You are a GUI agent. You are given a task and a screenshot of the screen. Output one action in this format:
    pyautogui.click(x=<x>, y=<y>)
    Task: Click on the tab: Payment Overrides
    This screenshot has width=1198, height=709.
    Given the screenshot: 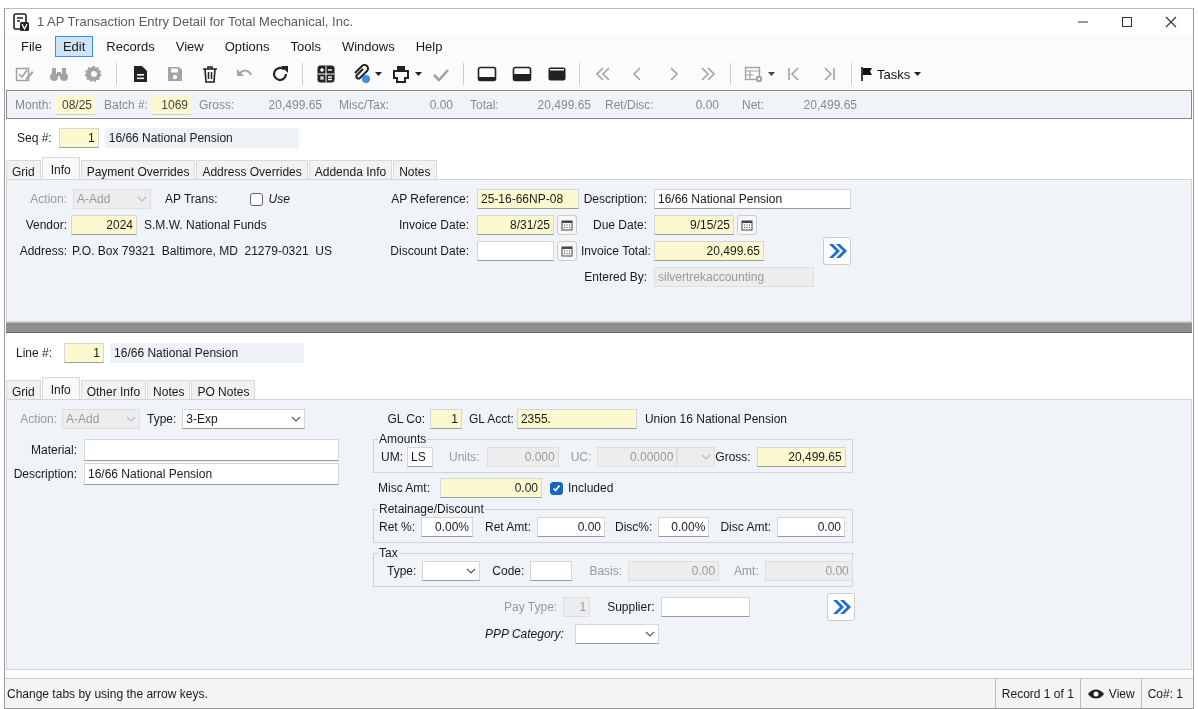 What is the action you would take?
    pyautogui.click(x=138, y=169)
    